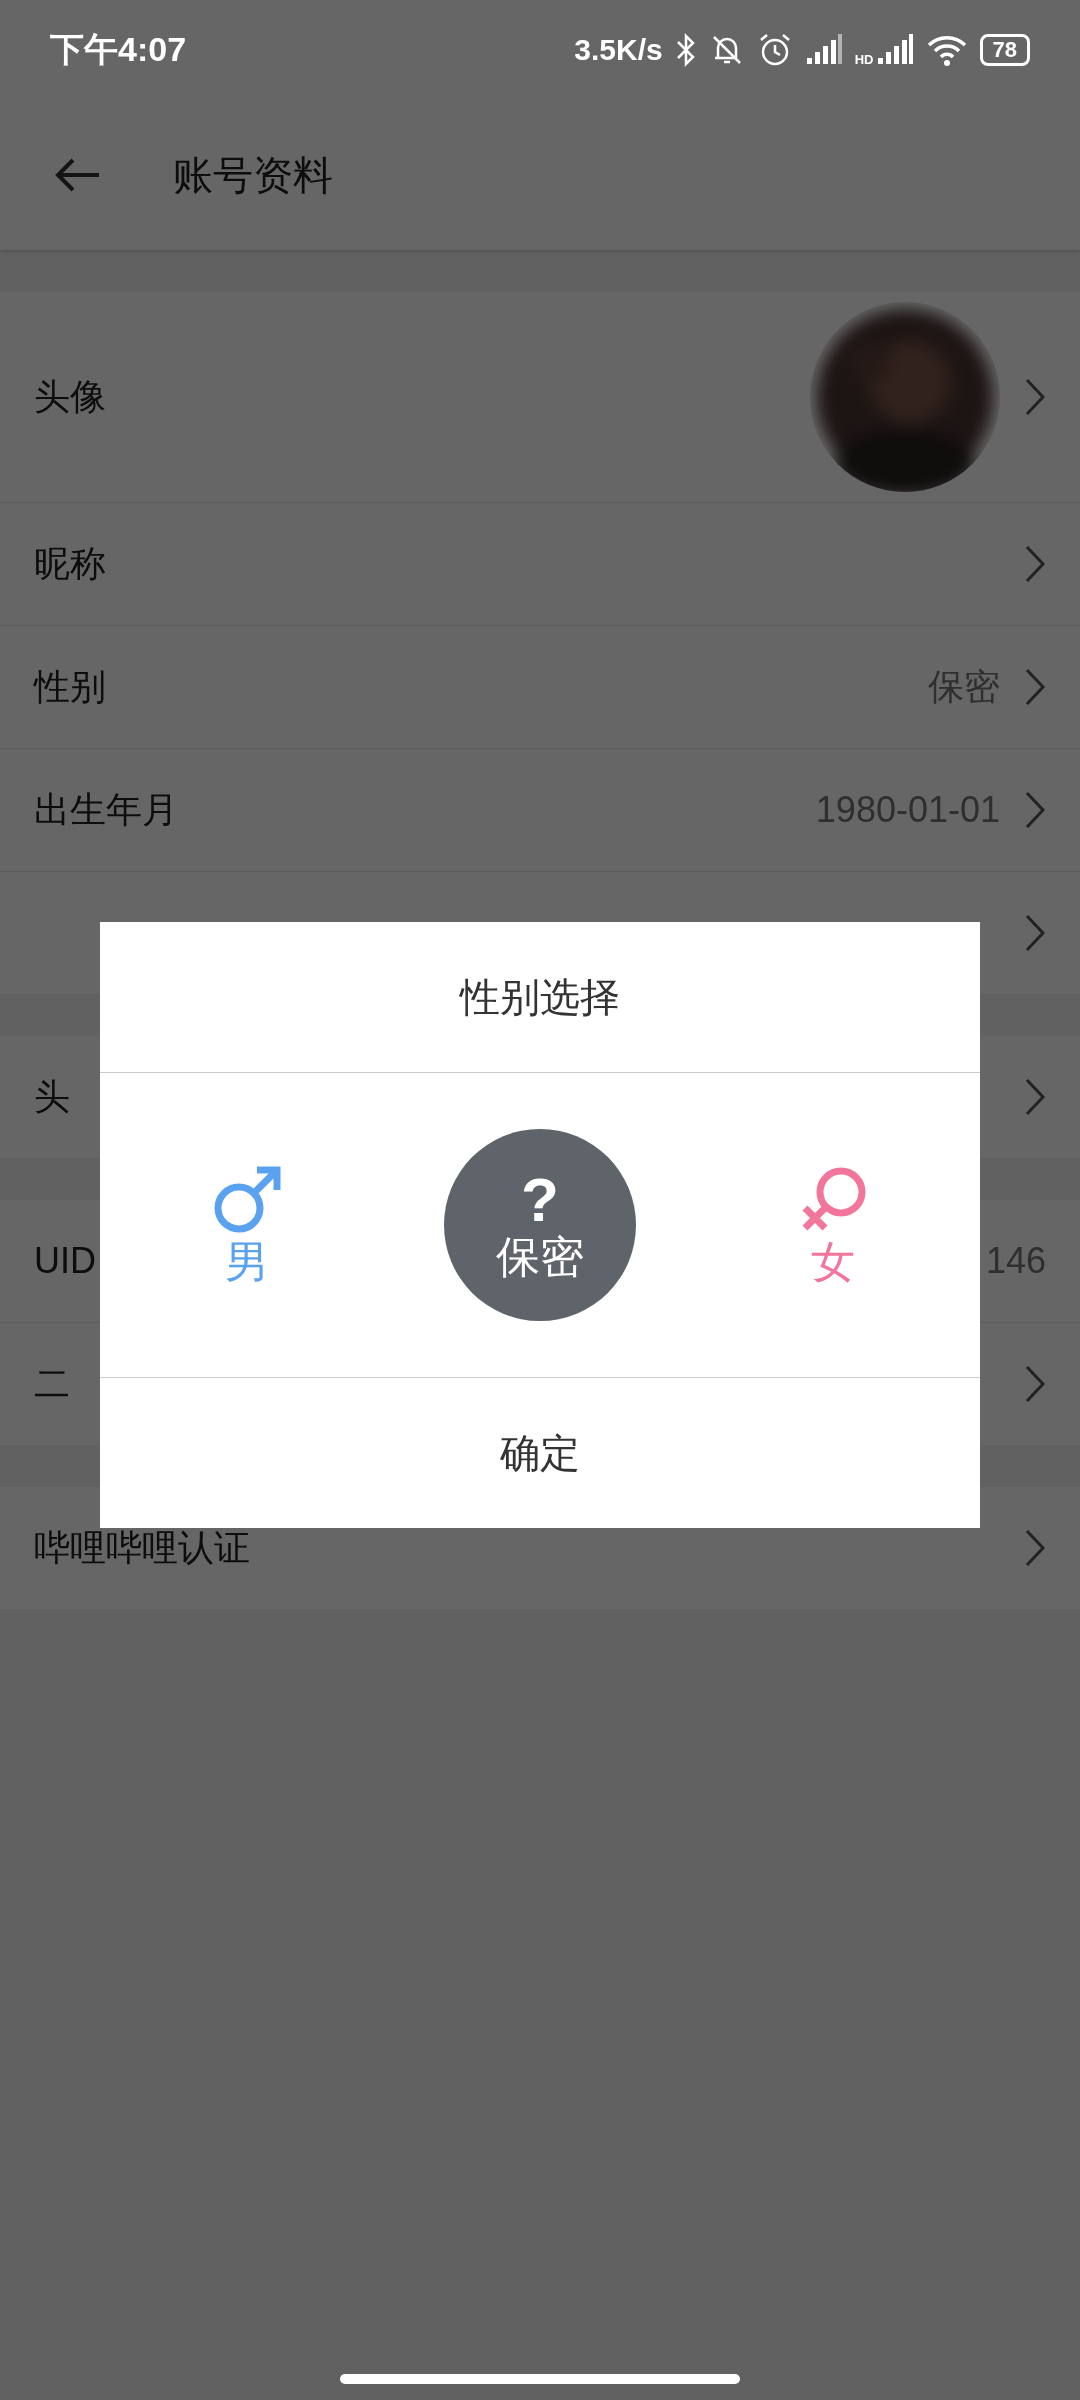 This screenshot has height=2400, width=1080. I want to click on network-speed: 3.5K/s, so click(618, 50).